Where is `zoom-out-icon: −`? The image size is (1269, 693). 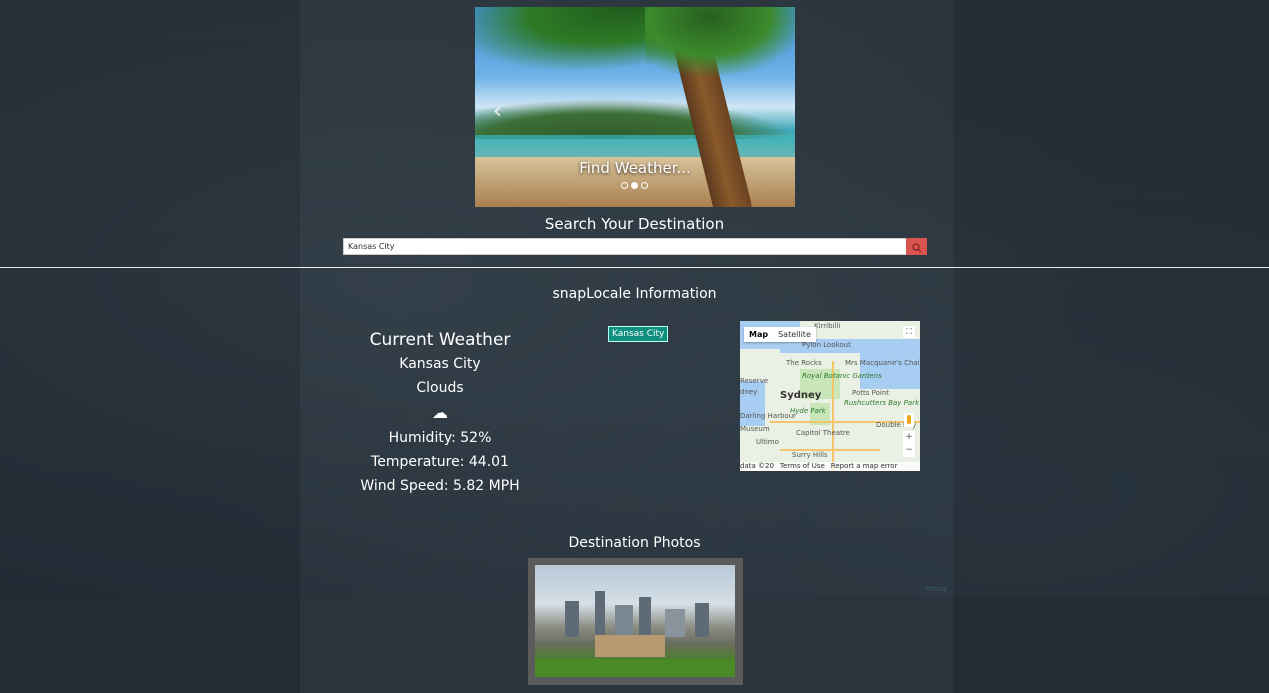 zoom-out-icon: − is located at coordinates (909, 450).